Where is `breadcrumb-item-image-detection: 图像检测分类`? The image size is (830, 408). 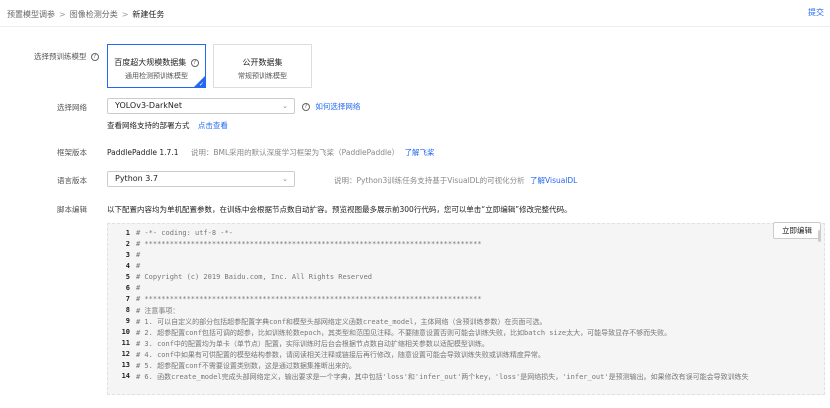 breadcrumb-item-image-detection: 图像检测分类 is located at coordinates (94, 14).